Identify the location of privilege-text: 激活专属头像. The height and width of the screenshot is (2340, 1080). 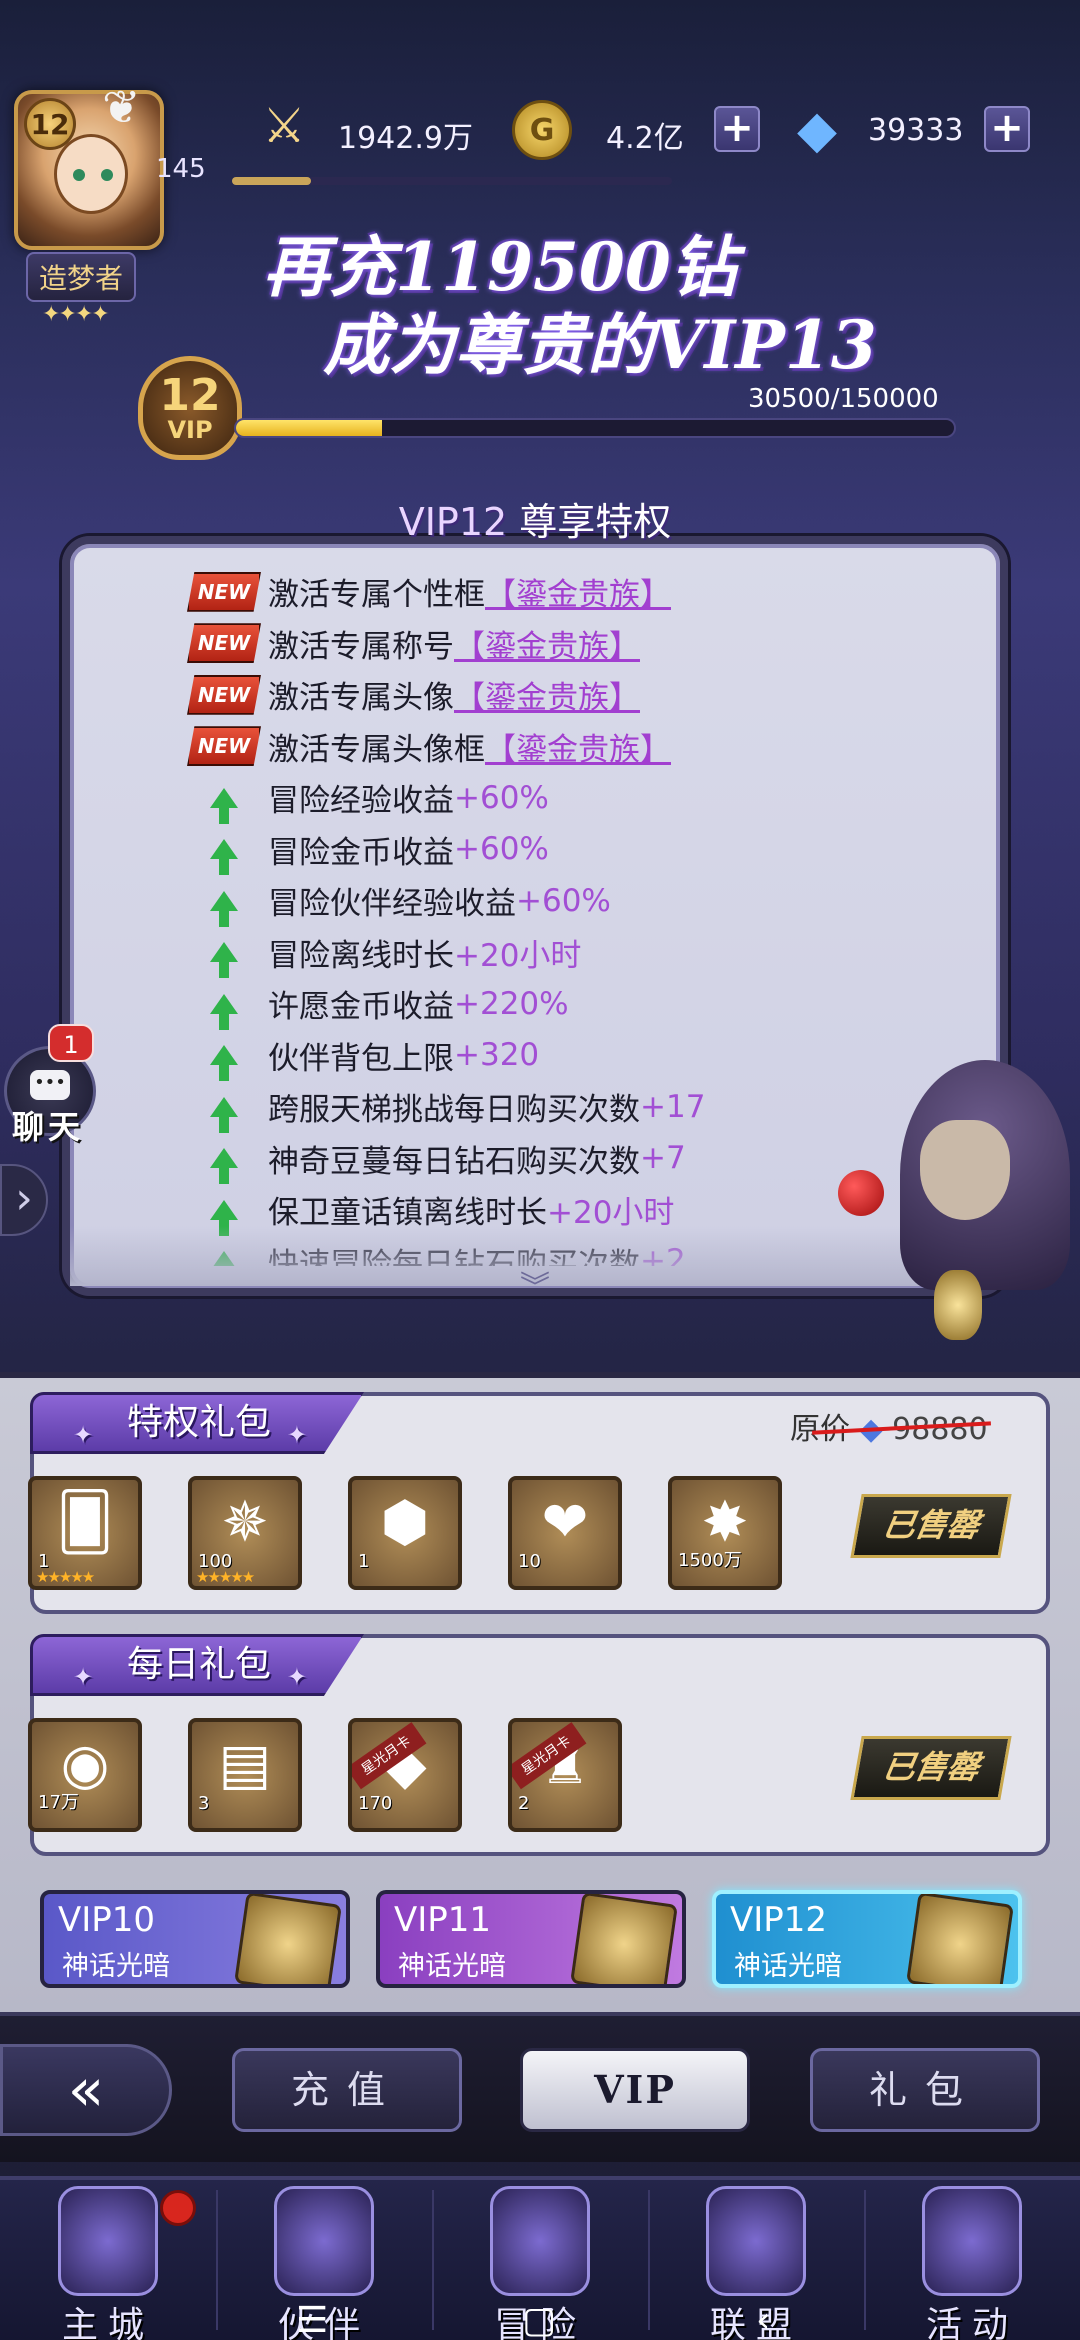
(361, 698).